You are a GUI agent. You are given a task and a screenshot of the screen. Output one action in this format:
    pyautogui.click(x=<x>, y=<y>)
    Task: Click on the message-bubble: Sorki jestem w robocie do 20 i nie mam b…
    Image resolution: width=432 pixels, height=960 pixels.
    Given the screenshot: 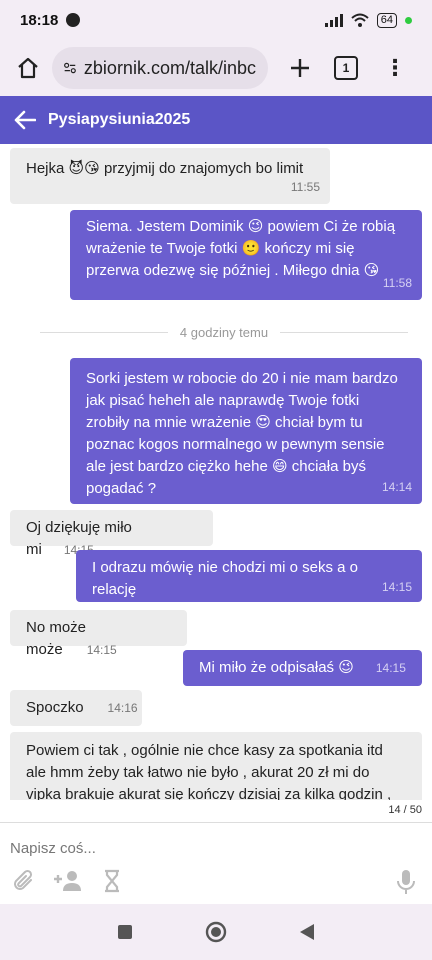 What is the action you would take?
    pyautogui.click(x=246, y=431)
    